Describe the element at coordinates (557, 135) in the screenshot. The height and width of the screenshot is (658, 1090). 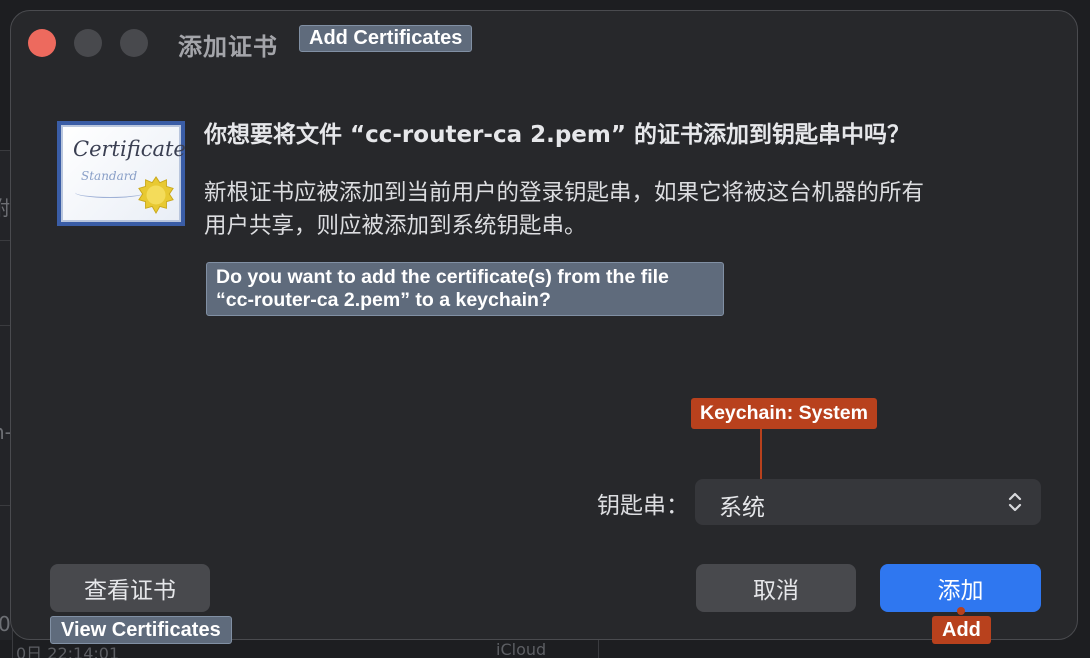
I see `dialog-heading: 你想要将文件 “cc-router-ca 2.pem” 的证书添加到钥匙串中吗？` at that location.